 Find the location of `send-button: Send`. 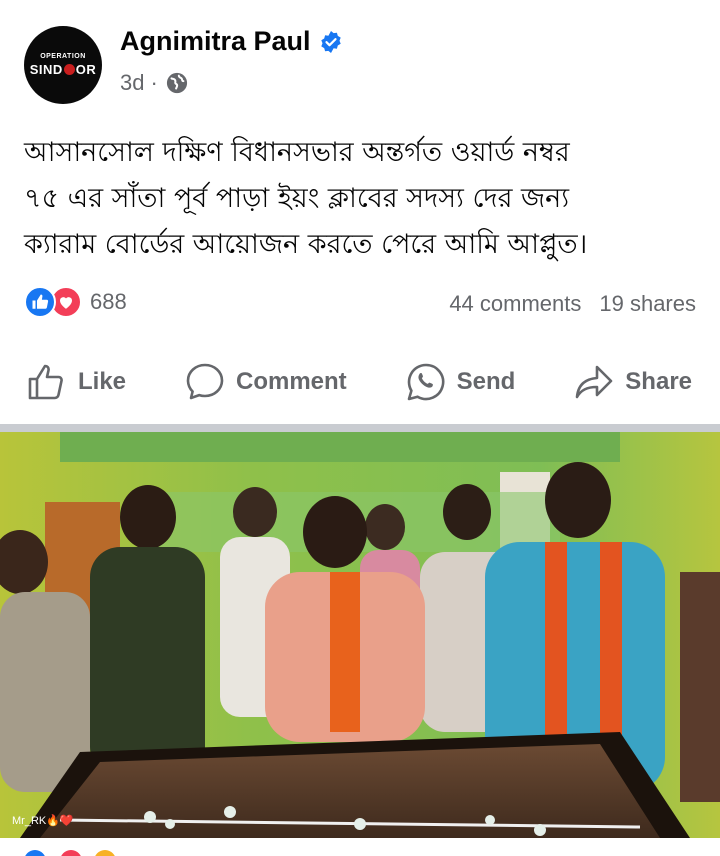

send-button: Send is located at coordinates (460, 382).